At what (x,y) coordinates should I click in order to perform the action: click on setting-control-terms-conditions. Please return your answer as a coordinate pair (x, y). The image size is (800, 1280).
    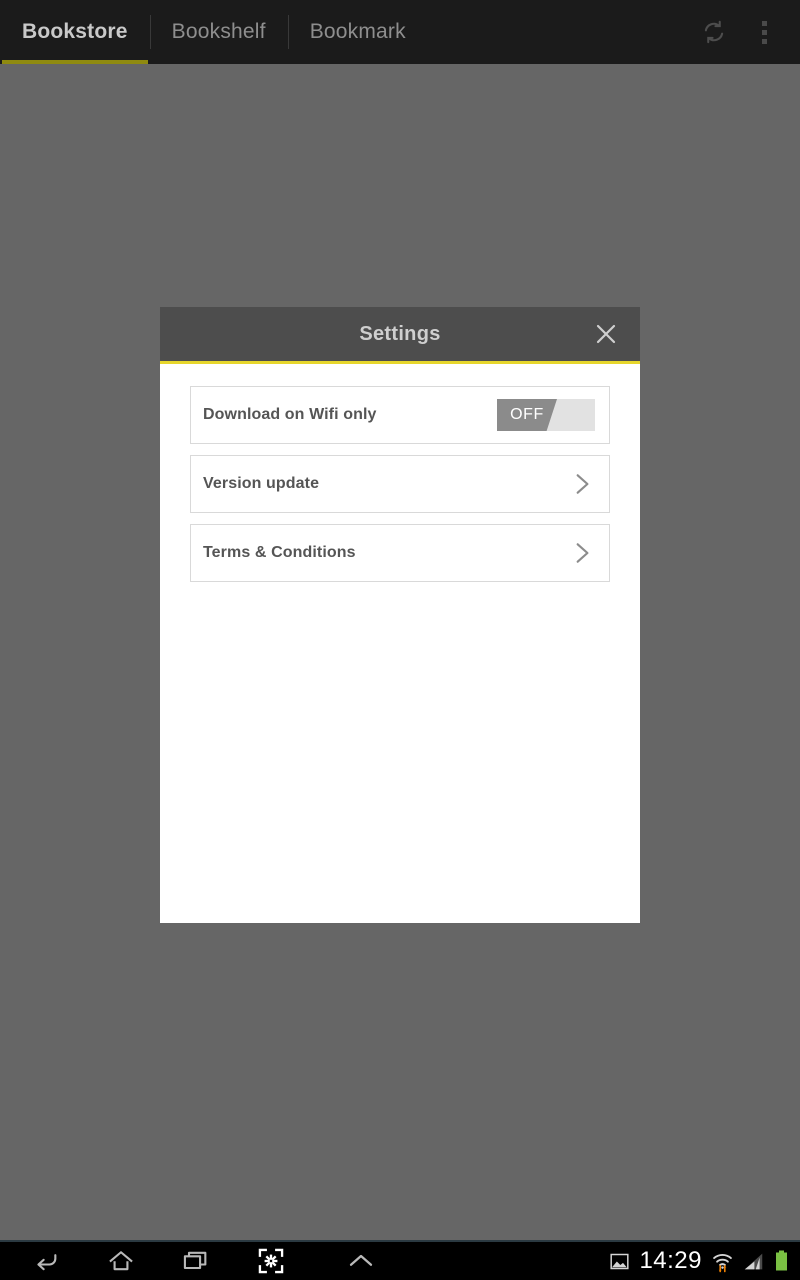
    Looking at the image, I should click on (582, 553).